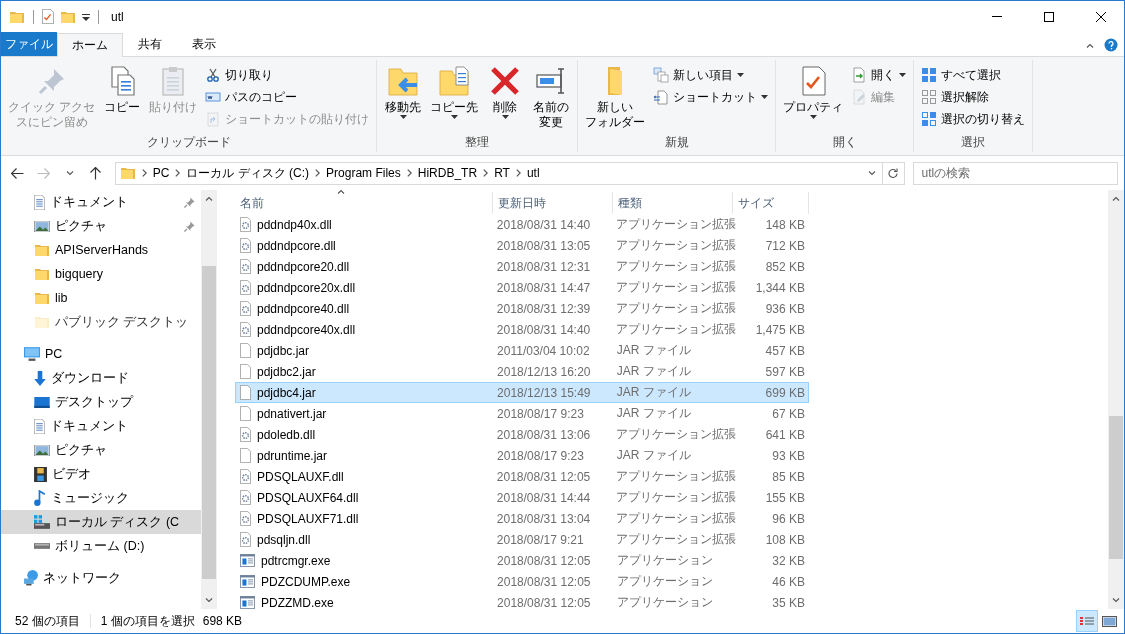 The height and width of the screenshot is (634, 1125). Describe the element at coordinates (788, 560) in the screenshot. I see `file-size: 32 KB` at that location.